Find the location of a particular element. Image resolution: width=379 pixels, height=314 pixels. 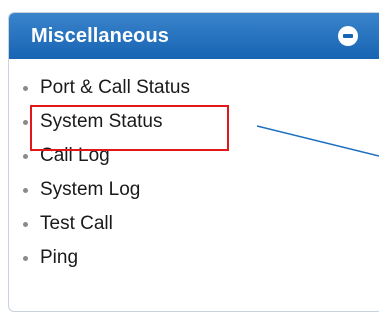

menu-item-label: Ping is located at coordinates (59, 257).